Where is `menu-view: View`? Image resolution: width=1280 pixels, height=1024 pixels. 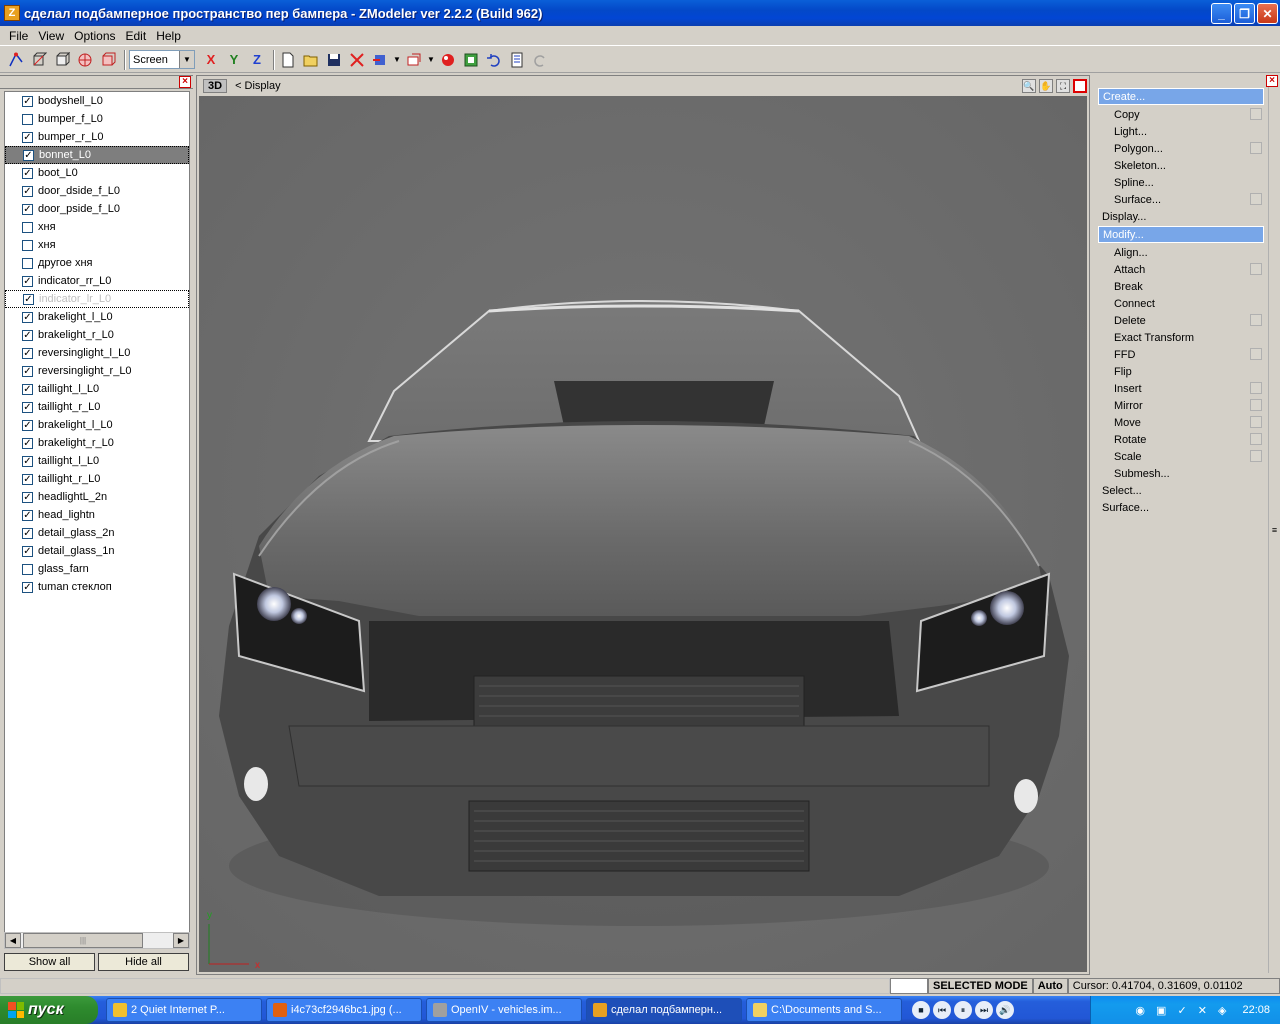
menu-view: View is located at coordinates (51, 36).